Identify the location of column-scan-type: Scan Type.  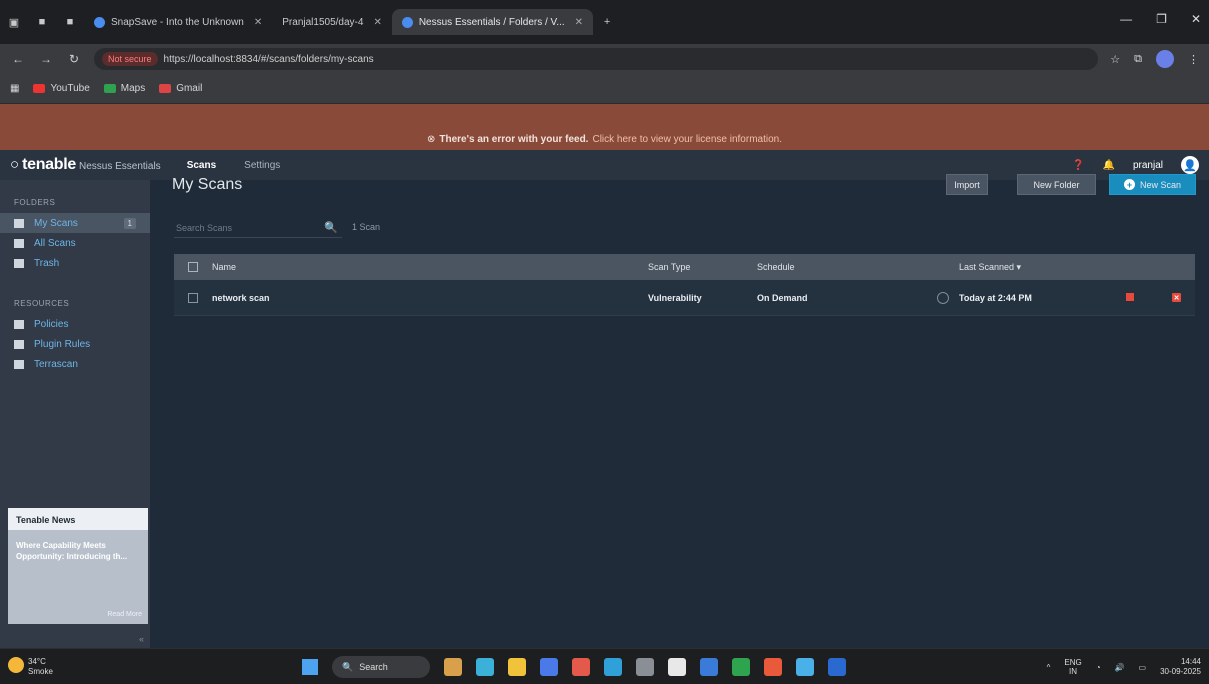
(702, 267).